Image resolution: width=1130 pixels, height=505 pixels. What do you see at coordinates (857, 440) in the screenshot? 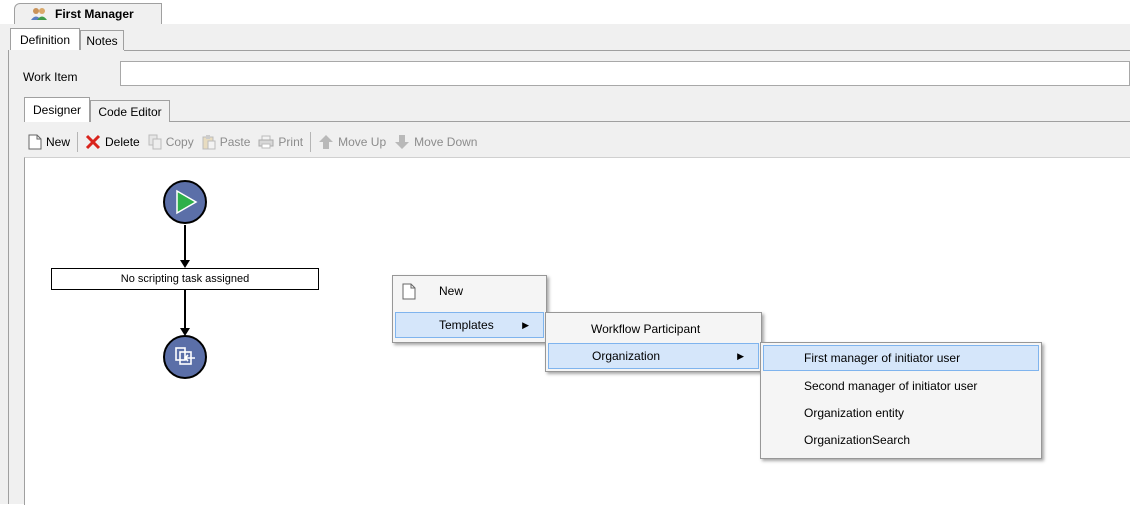
I see `menu-item-organization-search-label: OrganizationSearch` at bounding box center [857, 440].